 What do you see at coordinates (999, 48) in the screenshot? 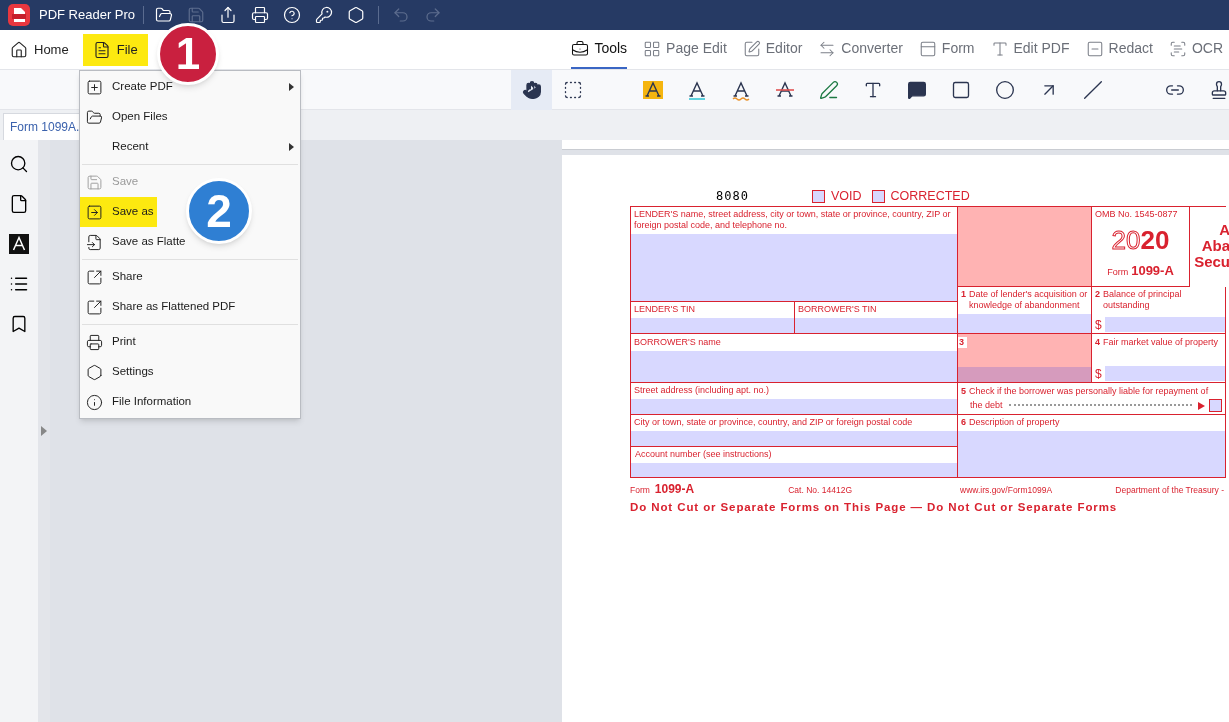
I see `text-icon` at bounding box center [999, 48].